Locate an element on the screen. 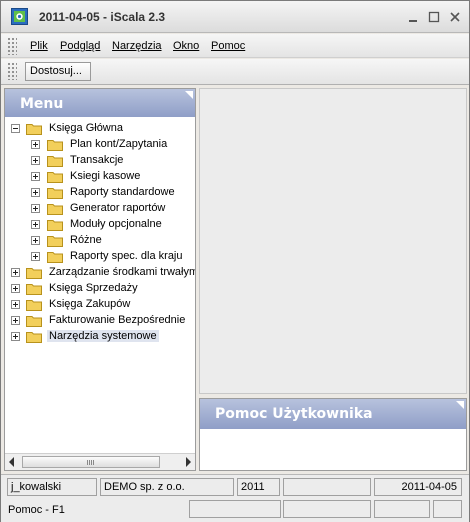 The image size is (470, 522). help-panel-header: Pomoc Użytkownika is located at coordinates (333, 414).